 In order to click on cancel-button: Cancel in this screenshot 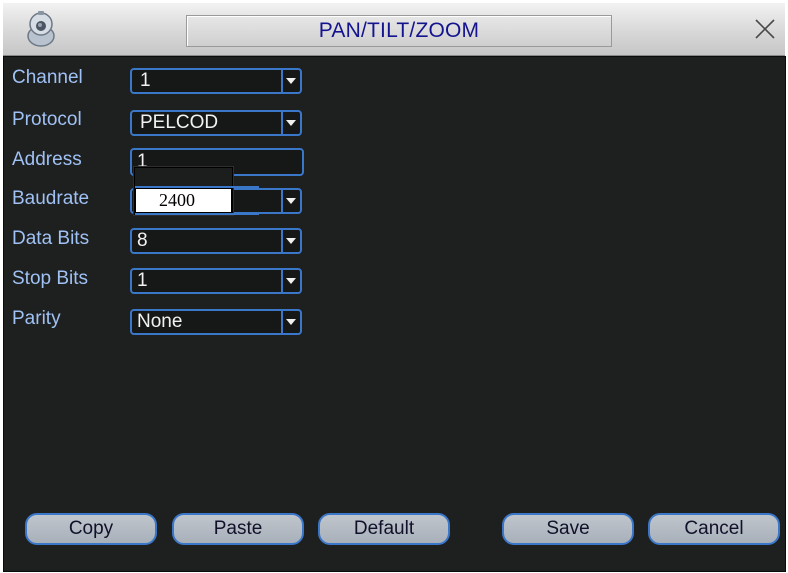, I will do `click(714, 529)`.